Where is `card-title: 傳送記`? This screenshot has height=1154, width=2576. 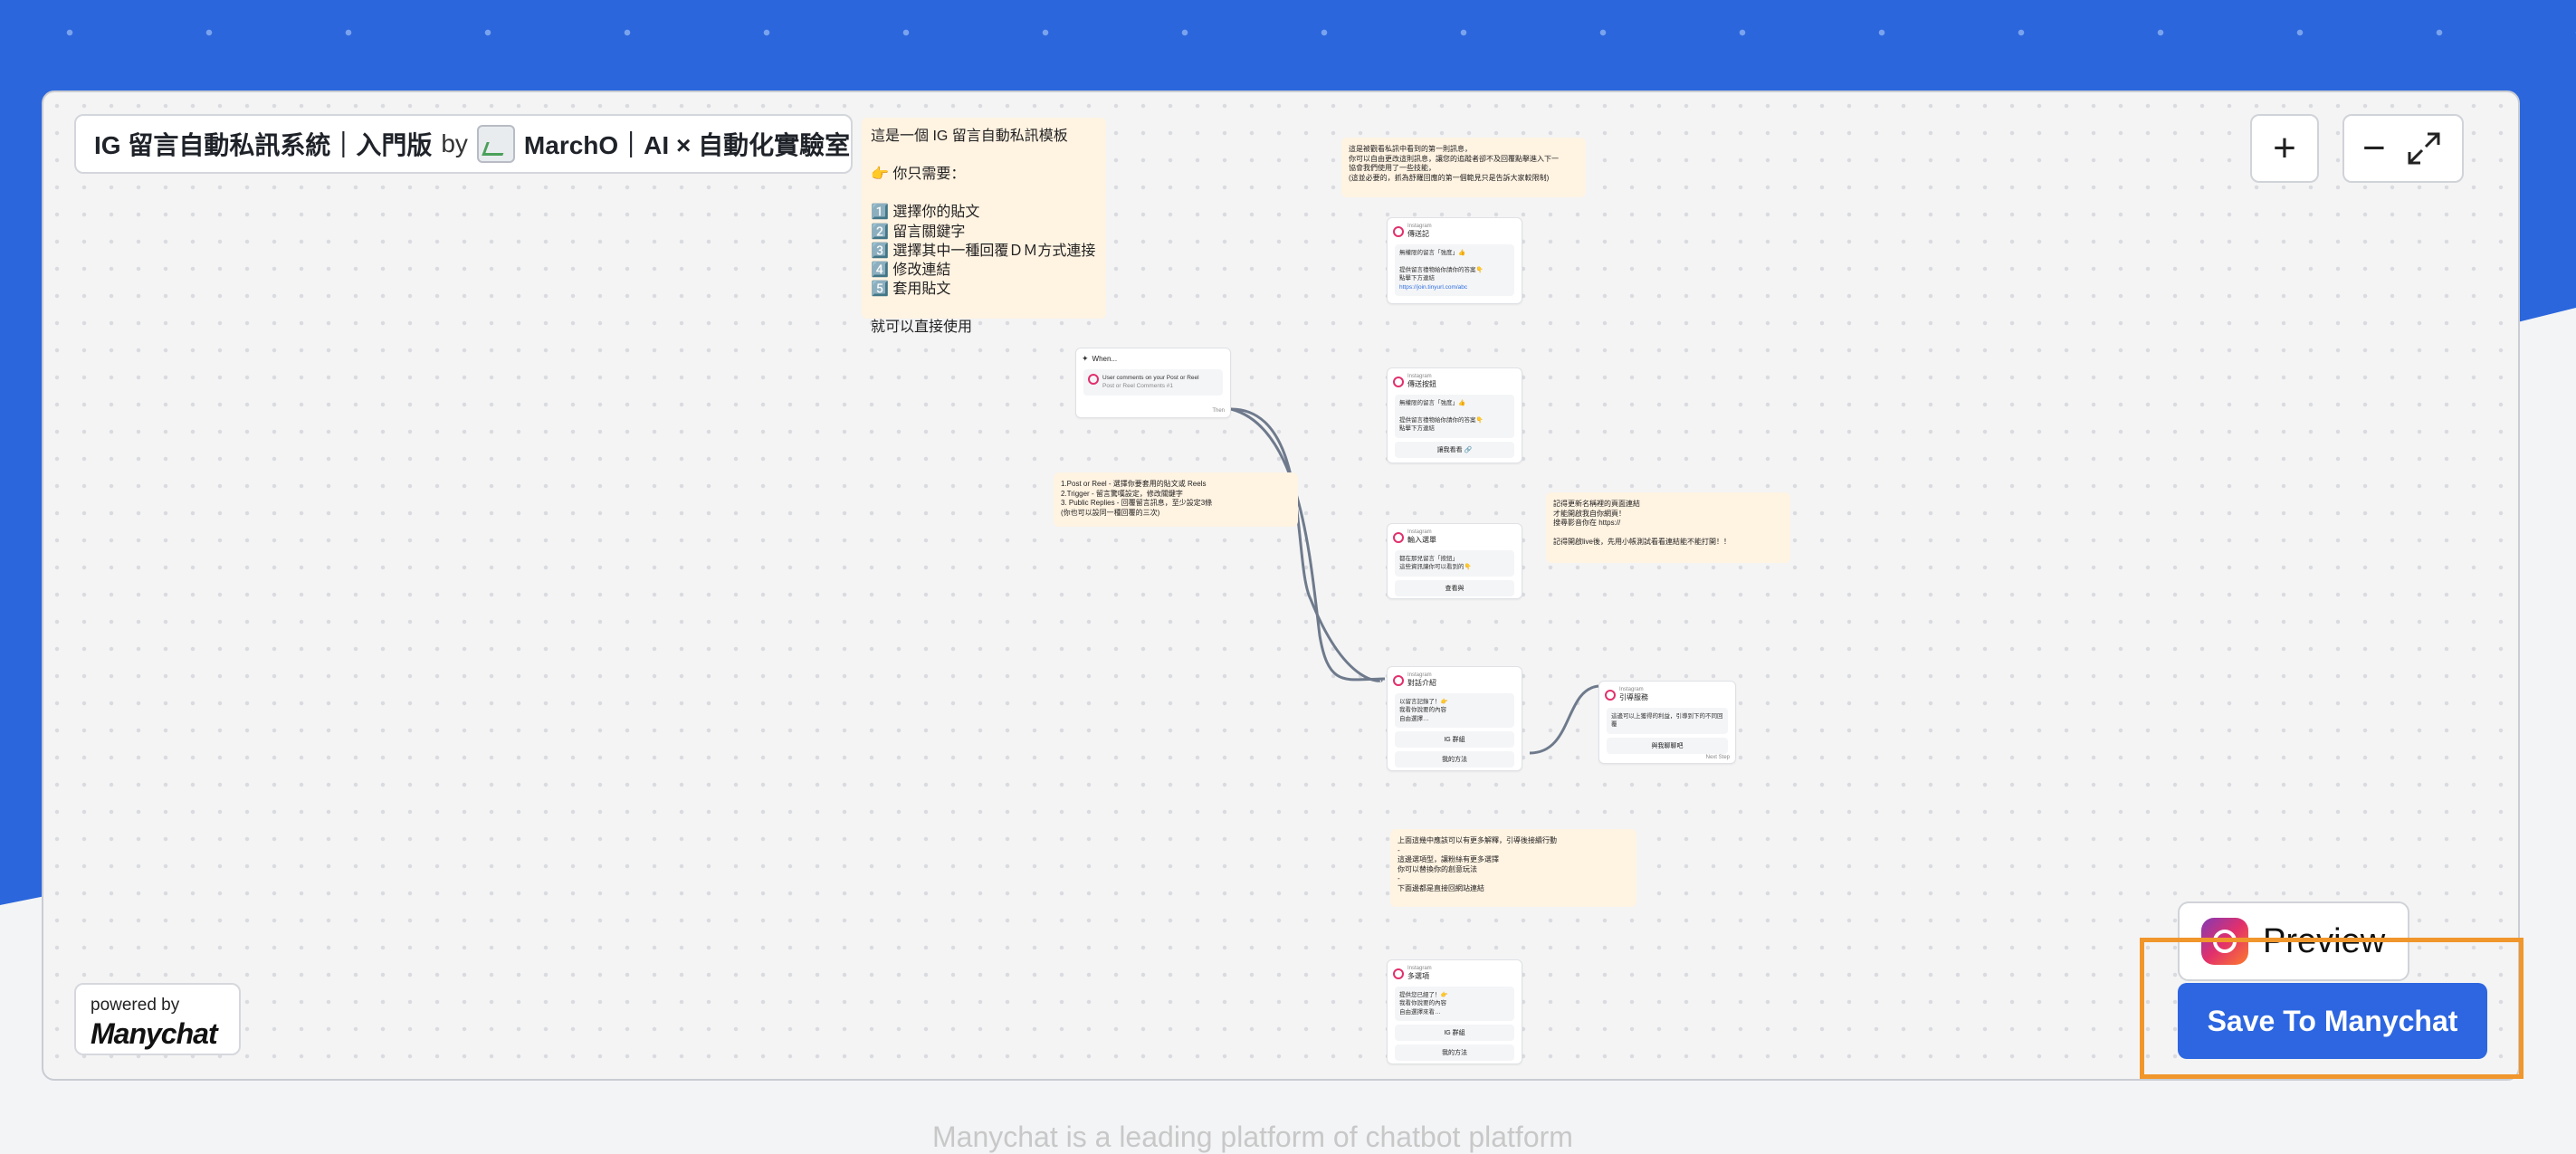 card-title: 傳送記 is located at coordinates (1418, 234).